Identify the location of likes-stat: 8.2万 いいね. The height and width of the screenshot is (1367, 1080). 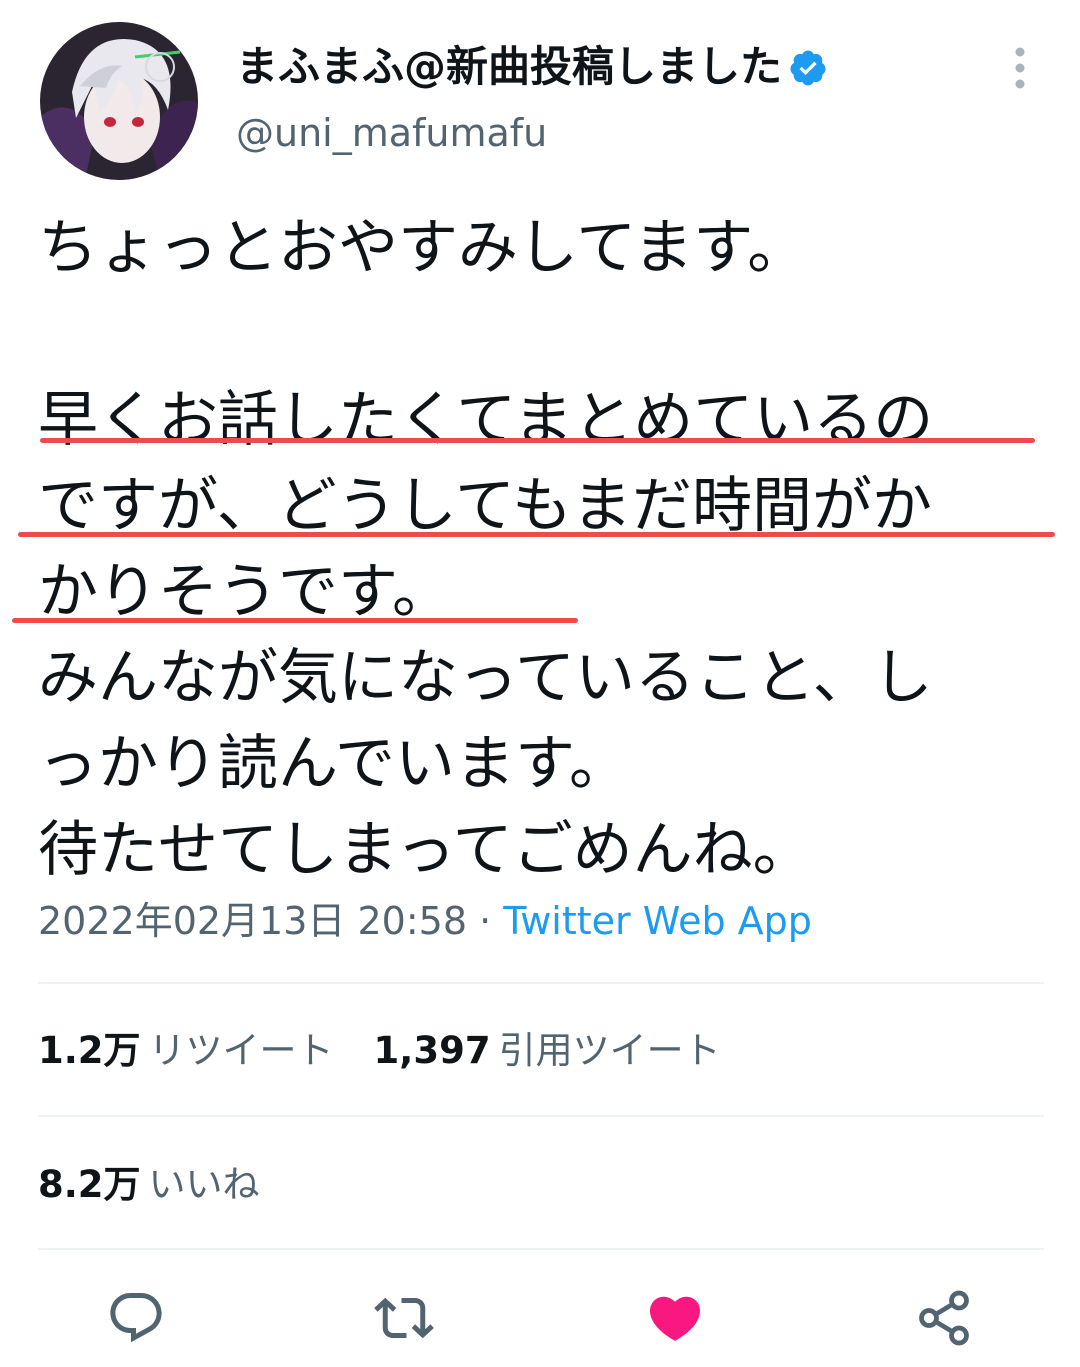
(149, 1184).